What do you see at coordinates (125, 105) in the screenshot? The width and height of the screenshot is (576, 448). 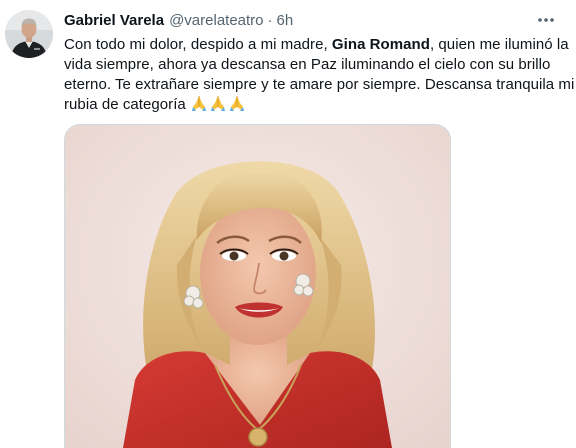 I see `text-segment: rubia de categoría` at bounding box center [125, 105].